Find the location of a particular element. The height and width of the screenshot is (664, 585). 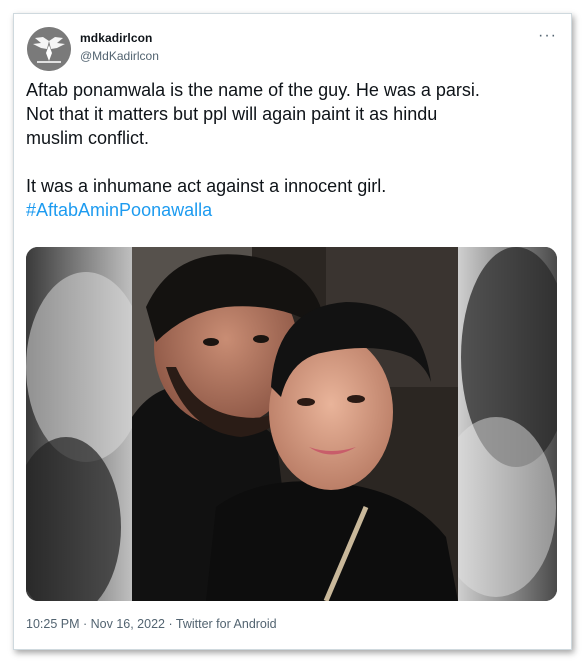

hashtag-link: #AftabAminPoonawalla is located at coordinates (293, 210).